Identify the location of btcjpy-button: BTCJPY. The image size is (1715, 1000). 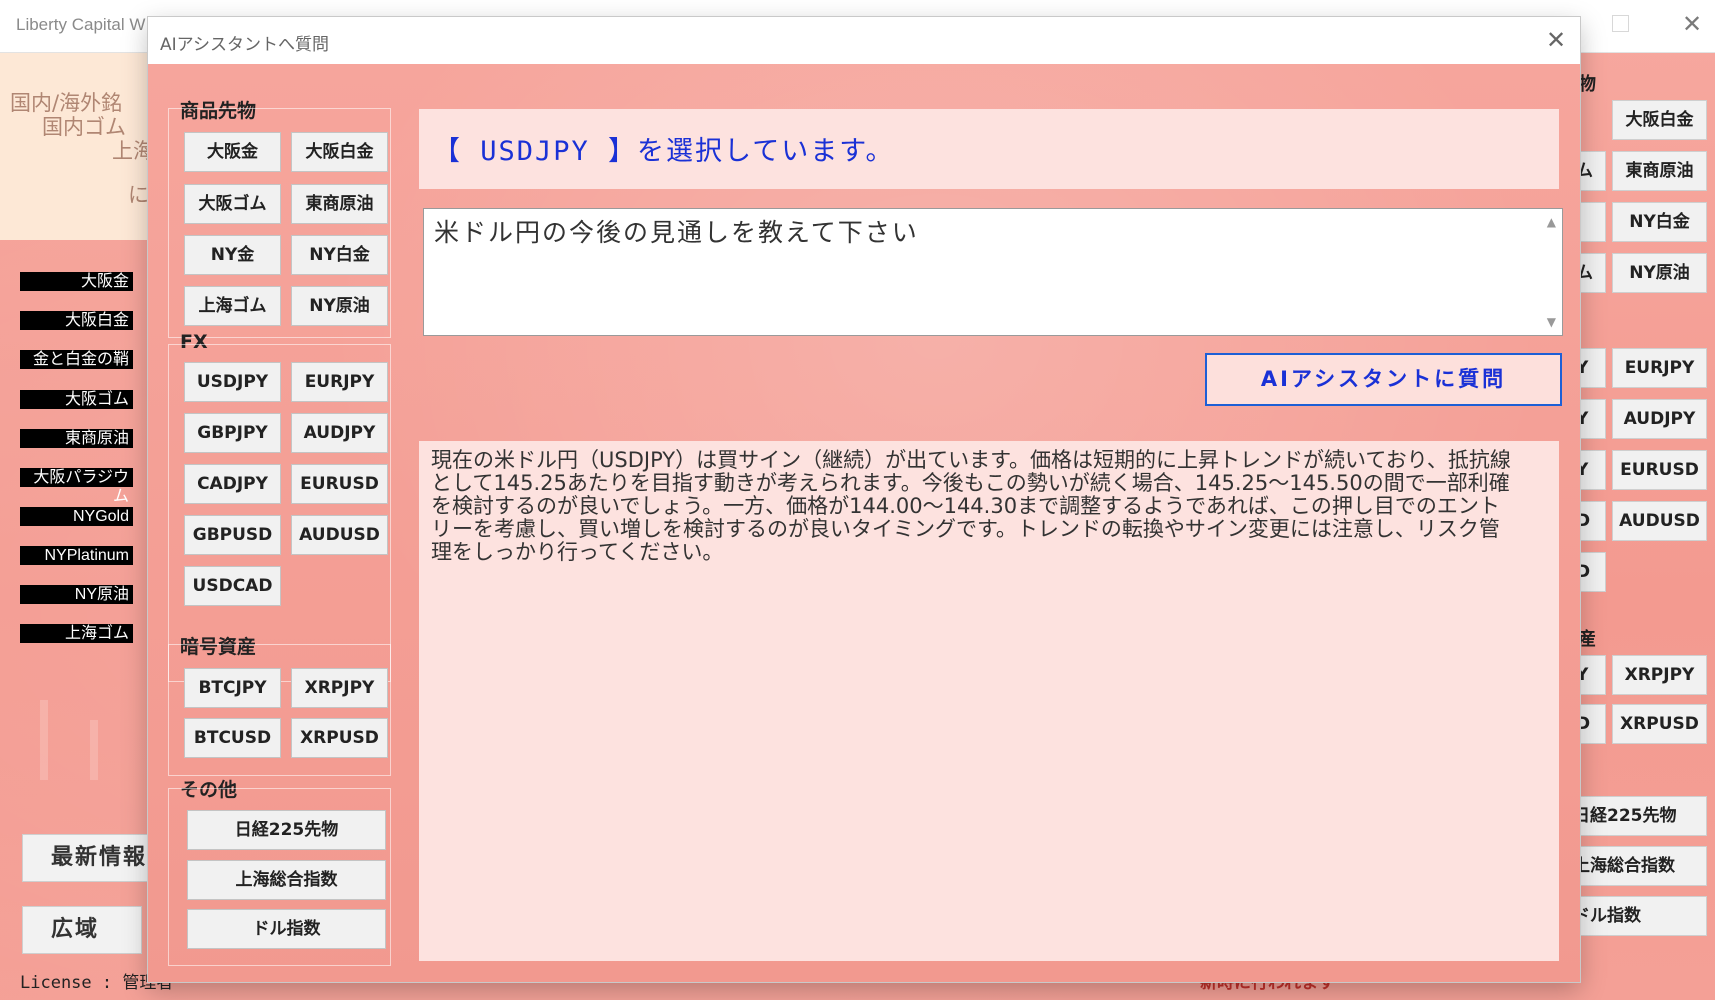
(232, 688).